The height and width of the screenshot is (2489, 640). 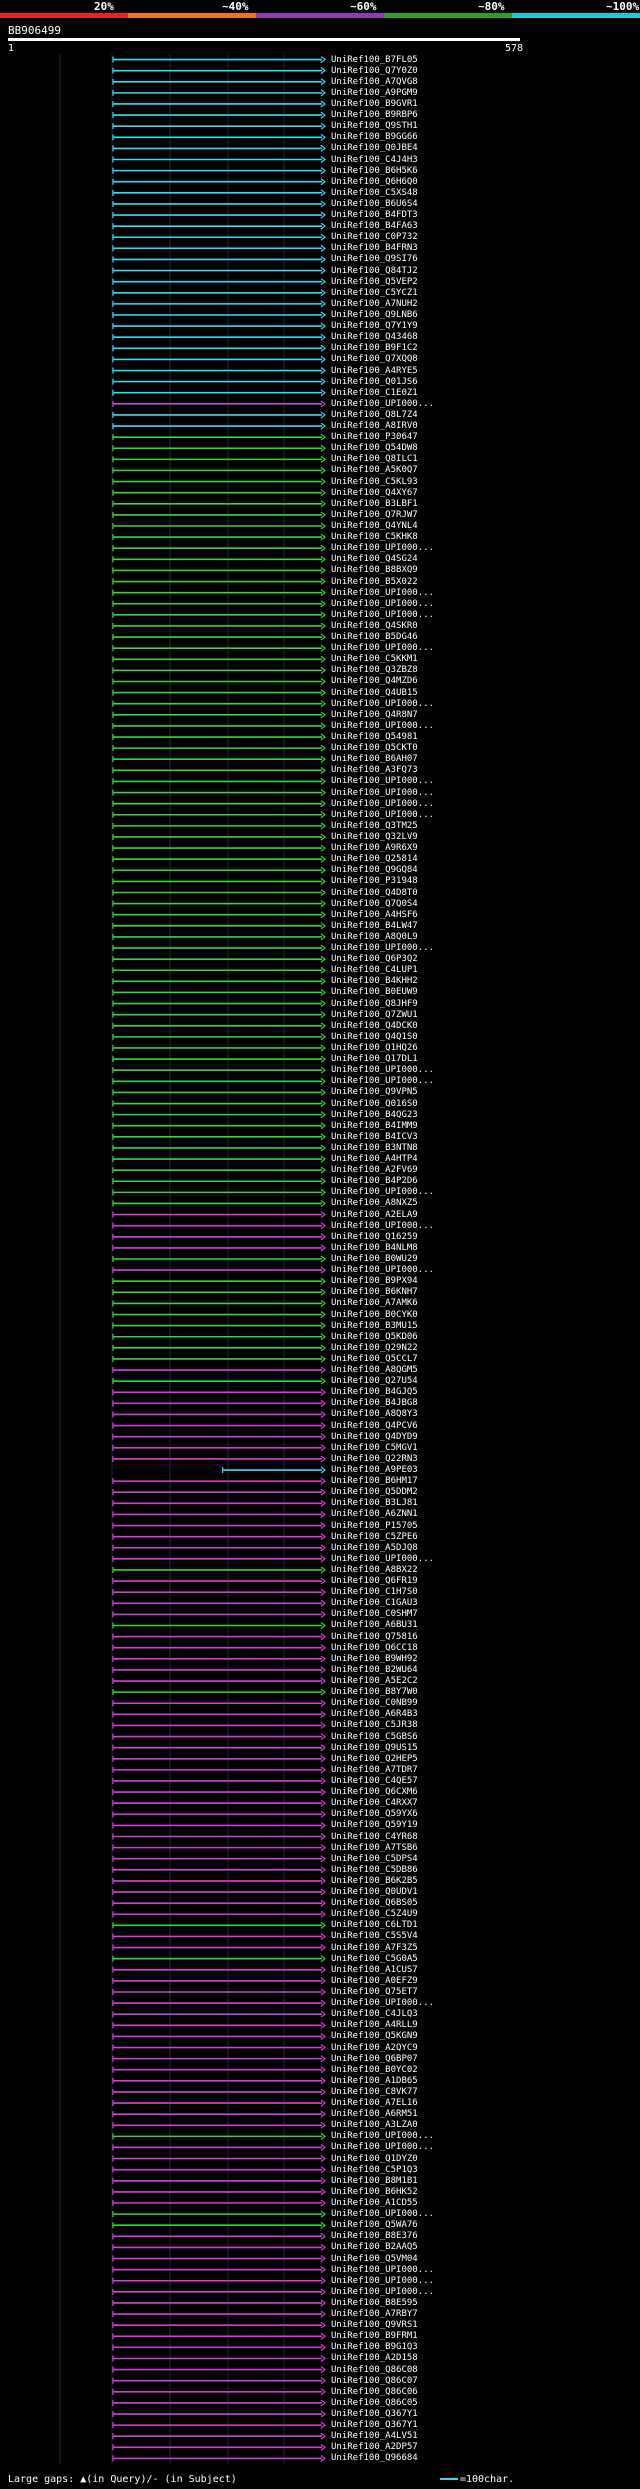 What do you see at coordinates (374, 1748) in the screenshot?
I see `hit-label: UniRef100_Q9US15` at bounding box center [374, 1748].